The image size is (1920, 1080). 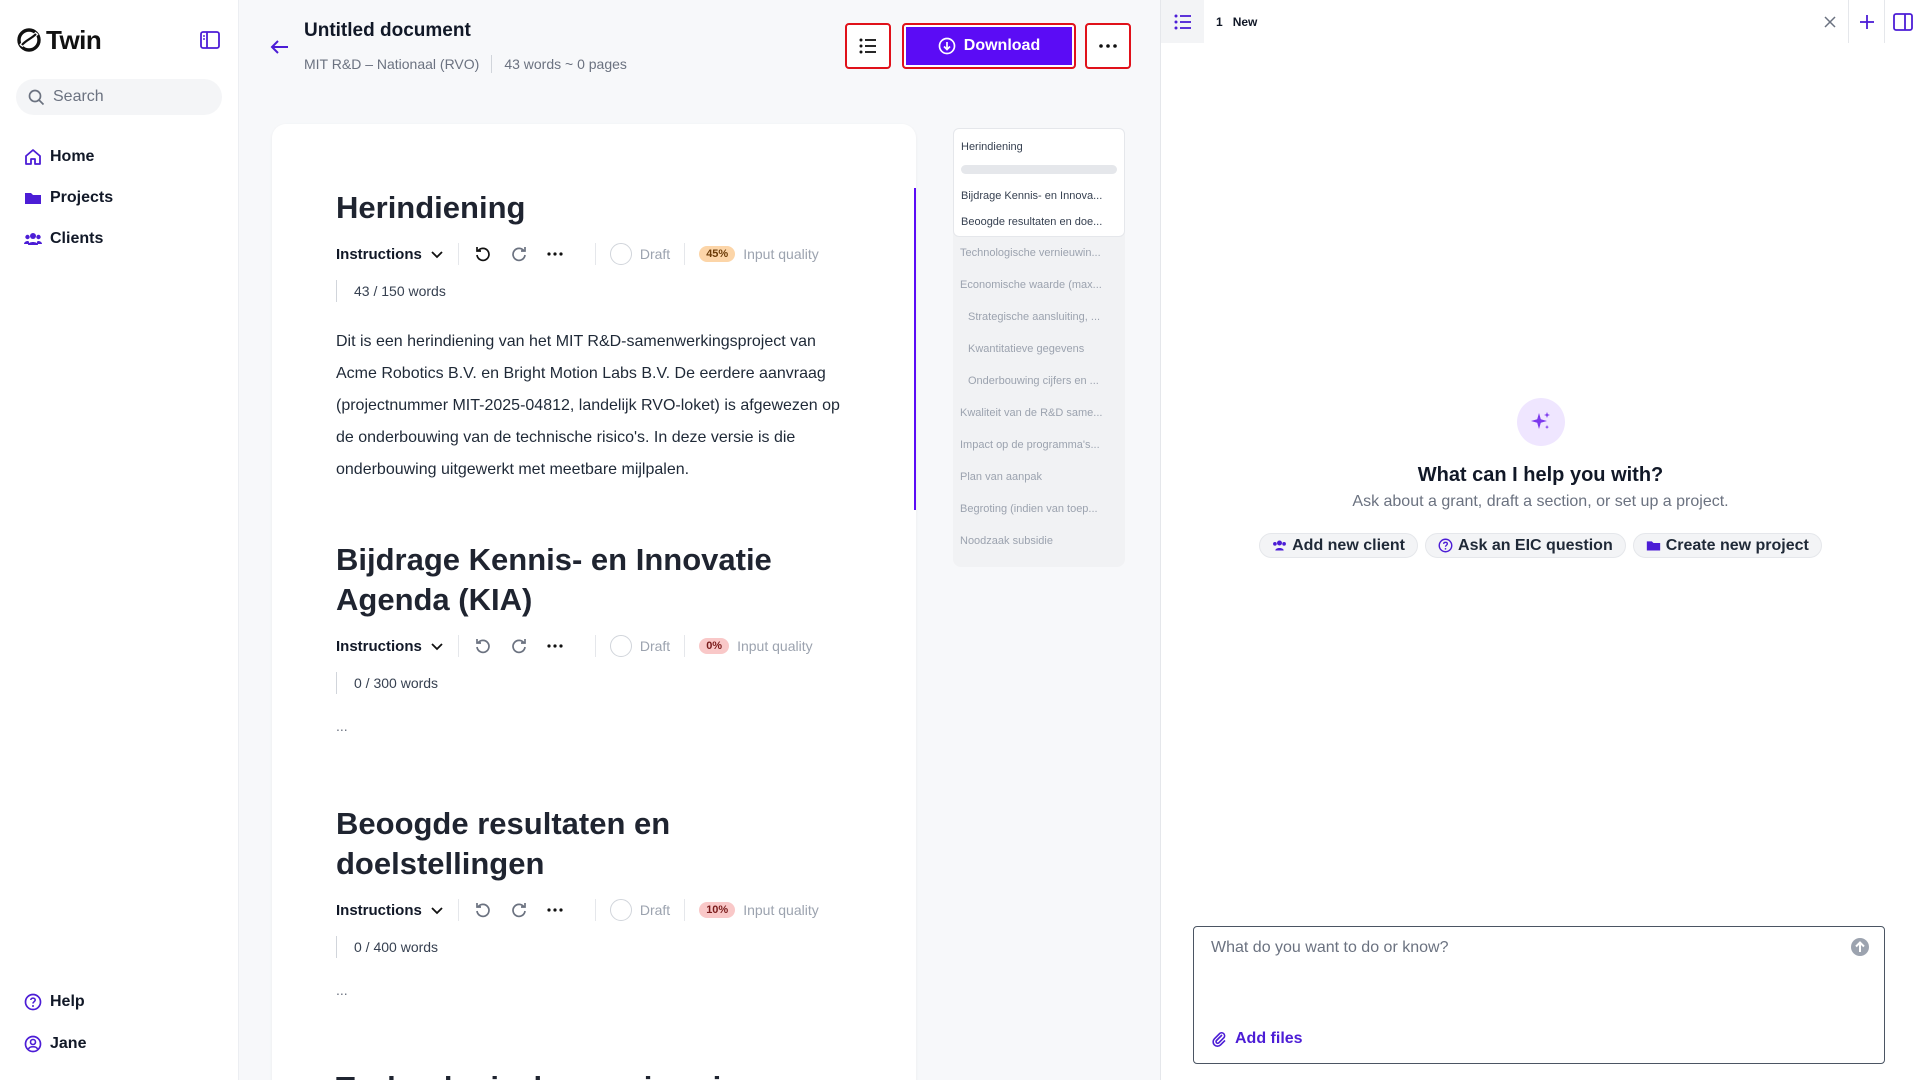 I want to click on chat-composer: Add files, so click(x=1539, y=995).